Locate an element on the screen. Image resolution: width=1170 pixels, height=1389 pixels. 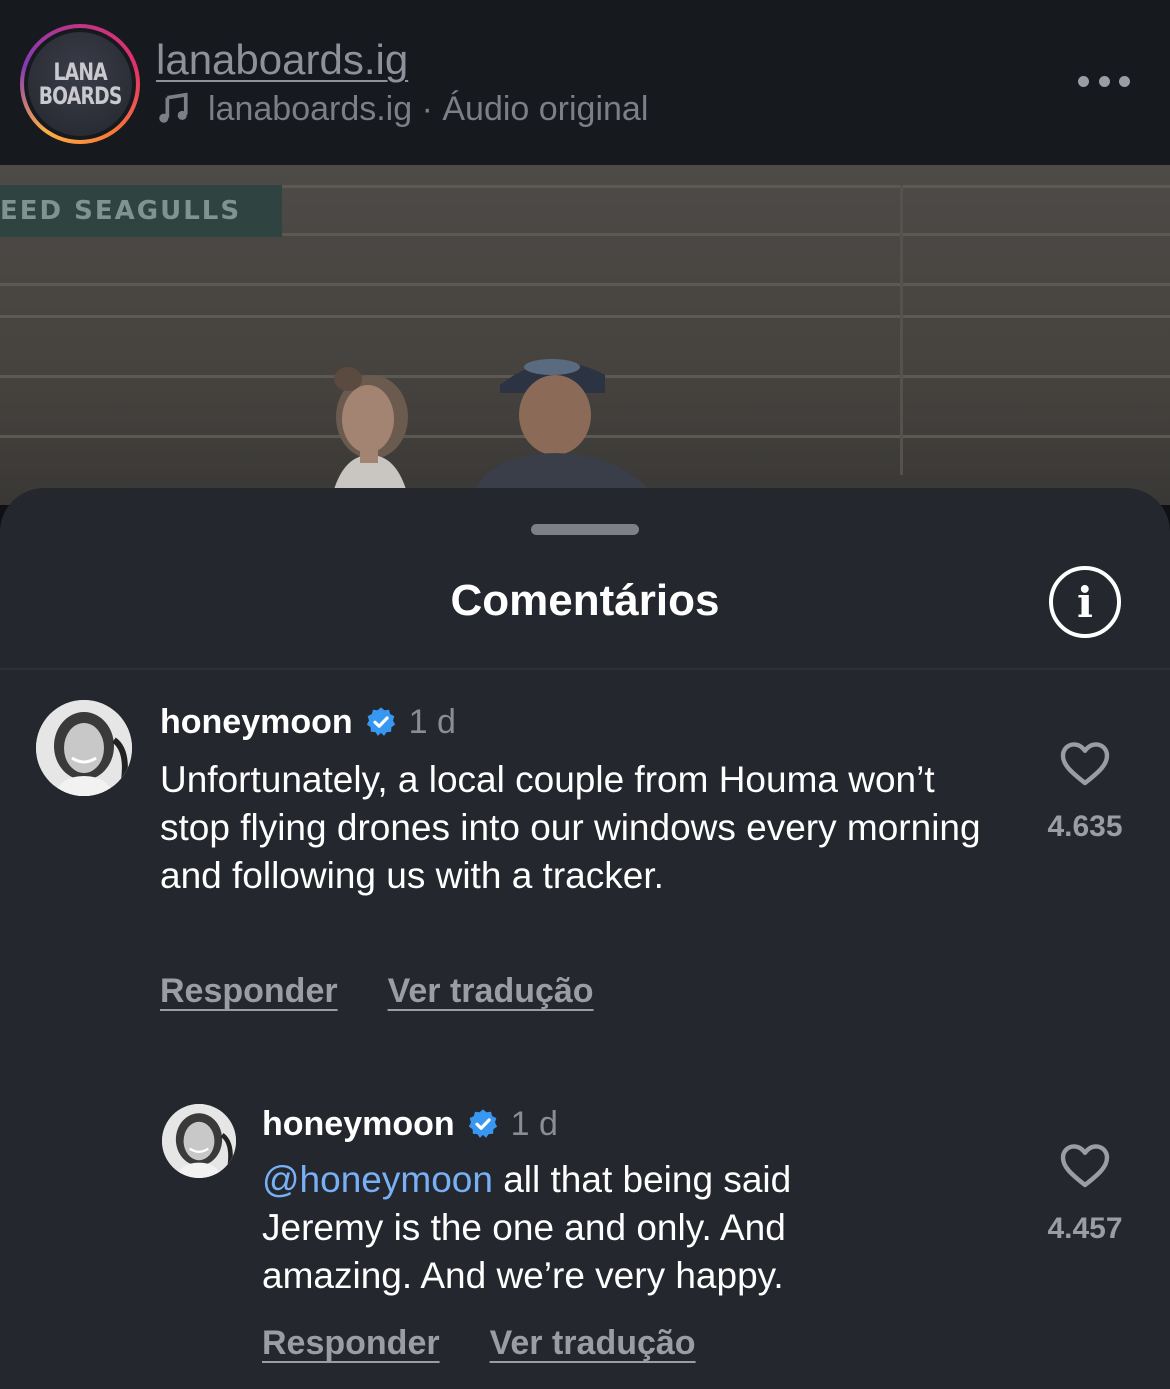
like-control: 4.635 is located at coordinates (1085, 792).